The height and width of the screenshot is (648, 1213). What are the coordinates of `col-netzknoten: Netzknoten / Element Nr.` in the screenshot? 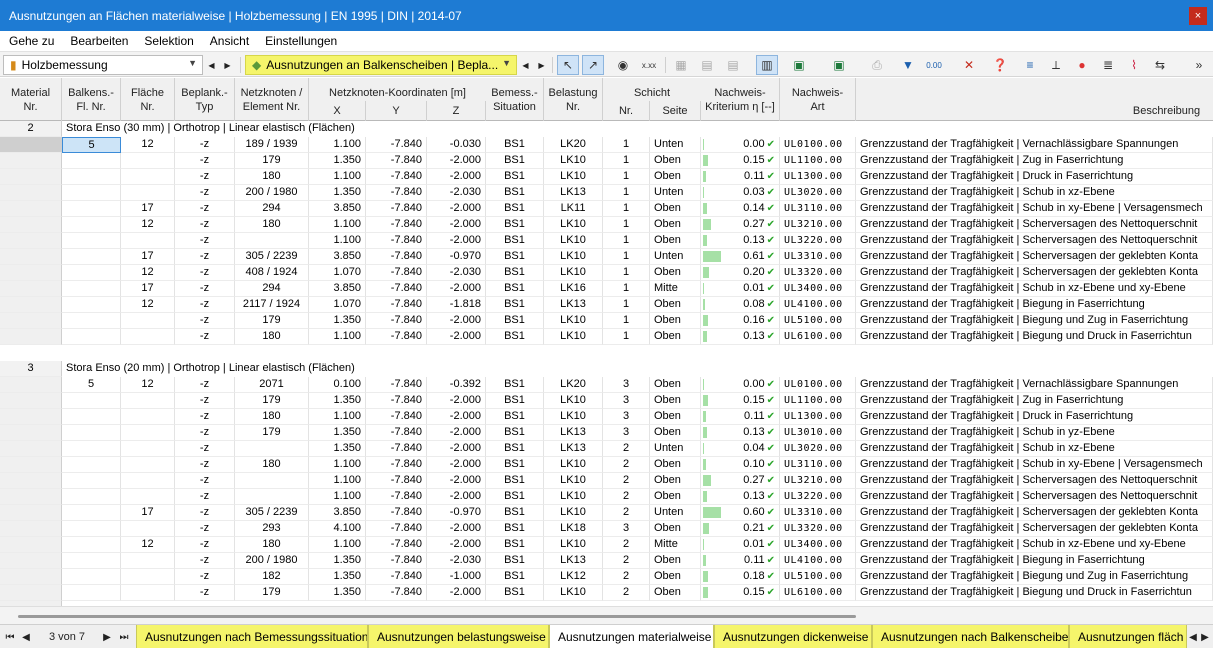 It's located at (272, 99).